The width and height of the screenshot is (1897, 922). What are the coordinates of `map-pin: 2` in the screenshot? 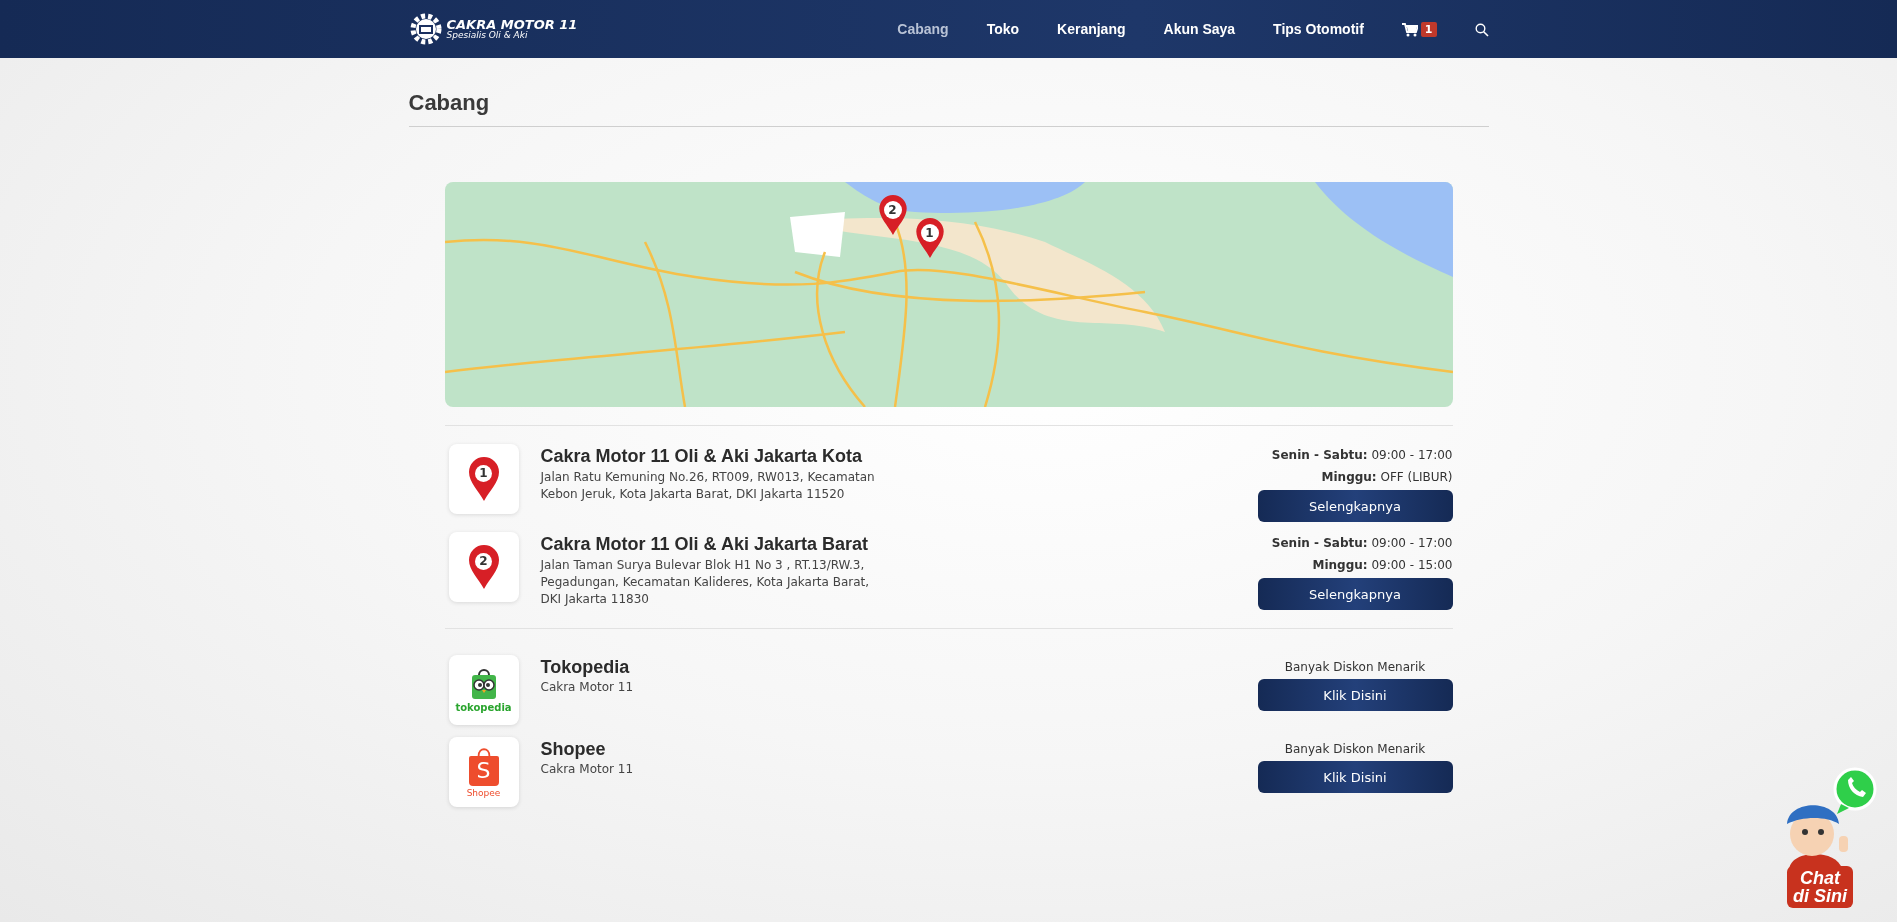 It's located at (892, 215).